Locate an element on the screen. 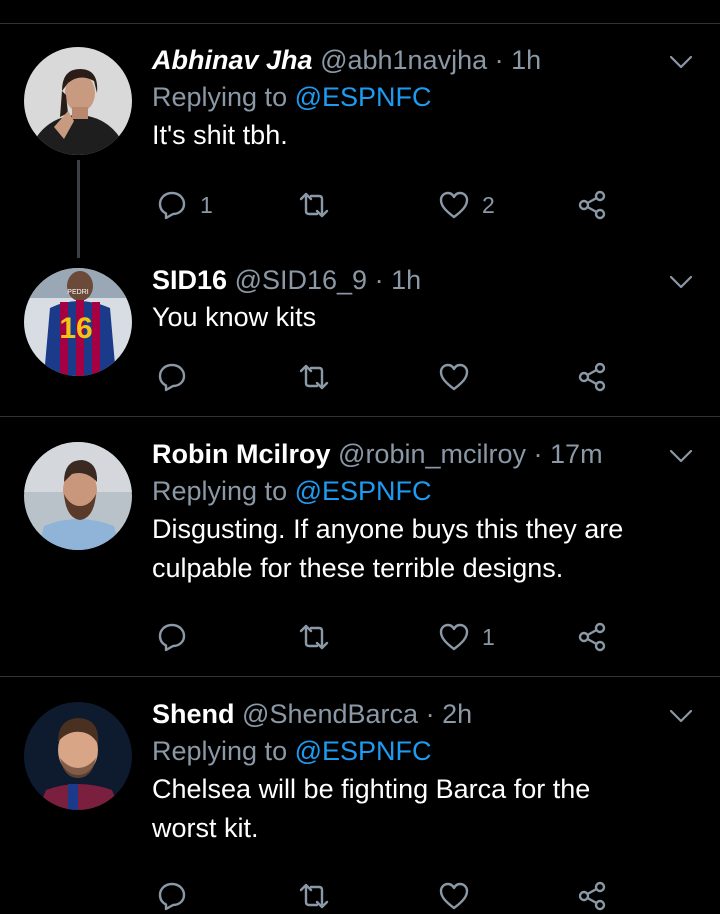 The height and width of the screenshot is (914, 720). tweet-text-line-2: worst kit. is located at coordinates (205, 828).